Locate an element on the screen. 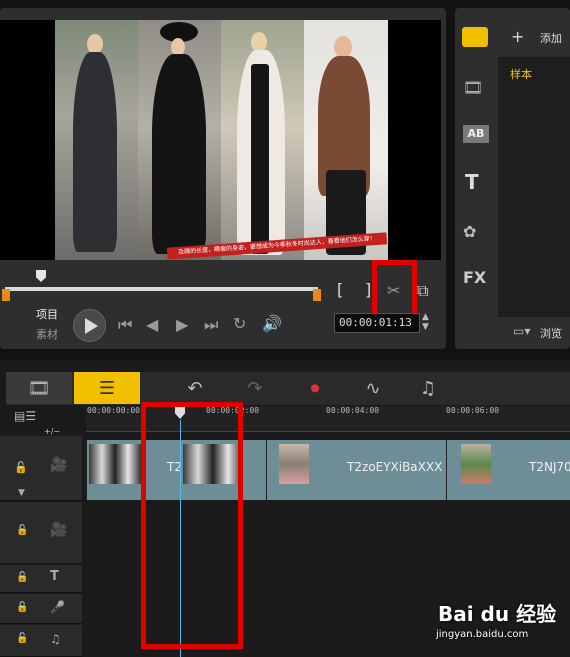 The height and width of the screenshot is (657, 570). mark-in-button: [ is located at coordinates (340, 289).